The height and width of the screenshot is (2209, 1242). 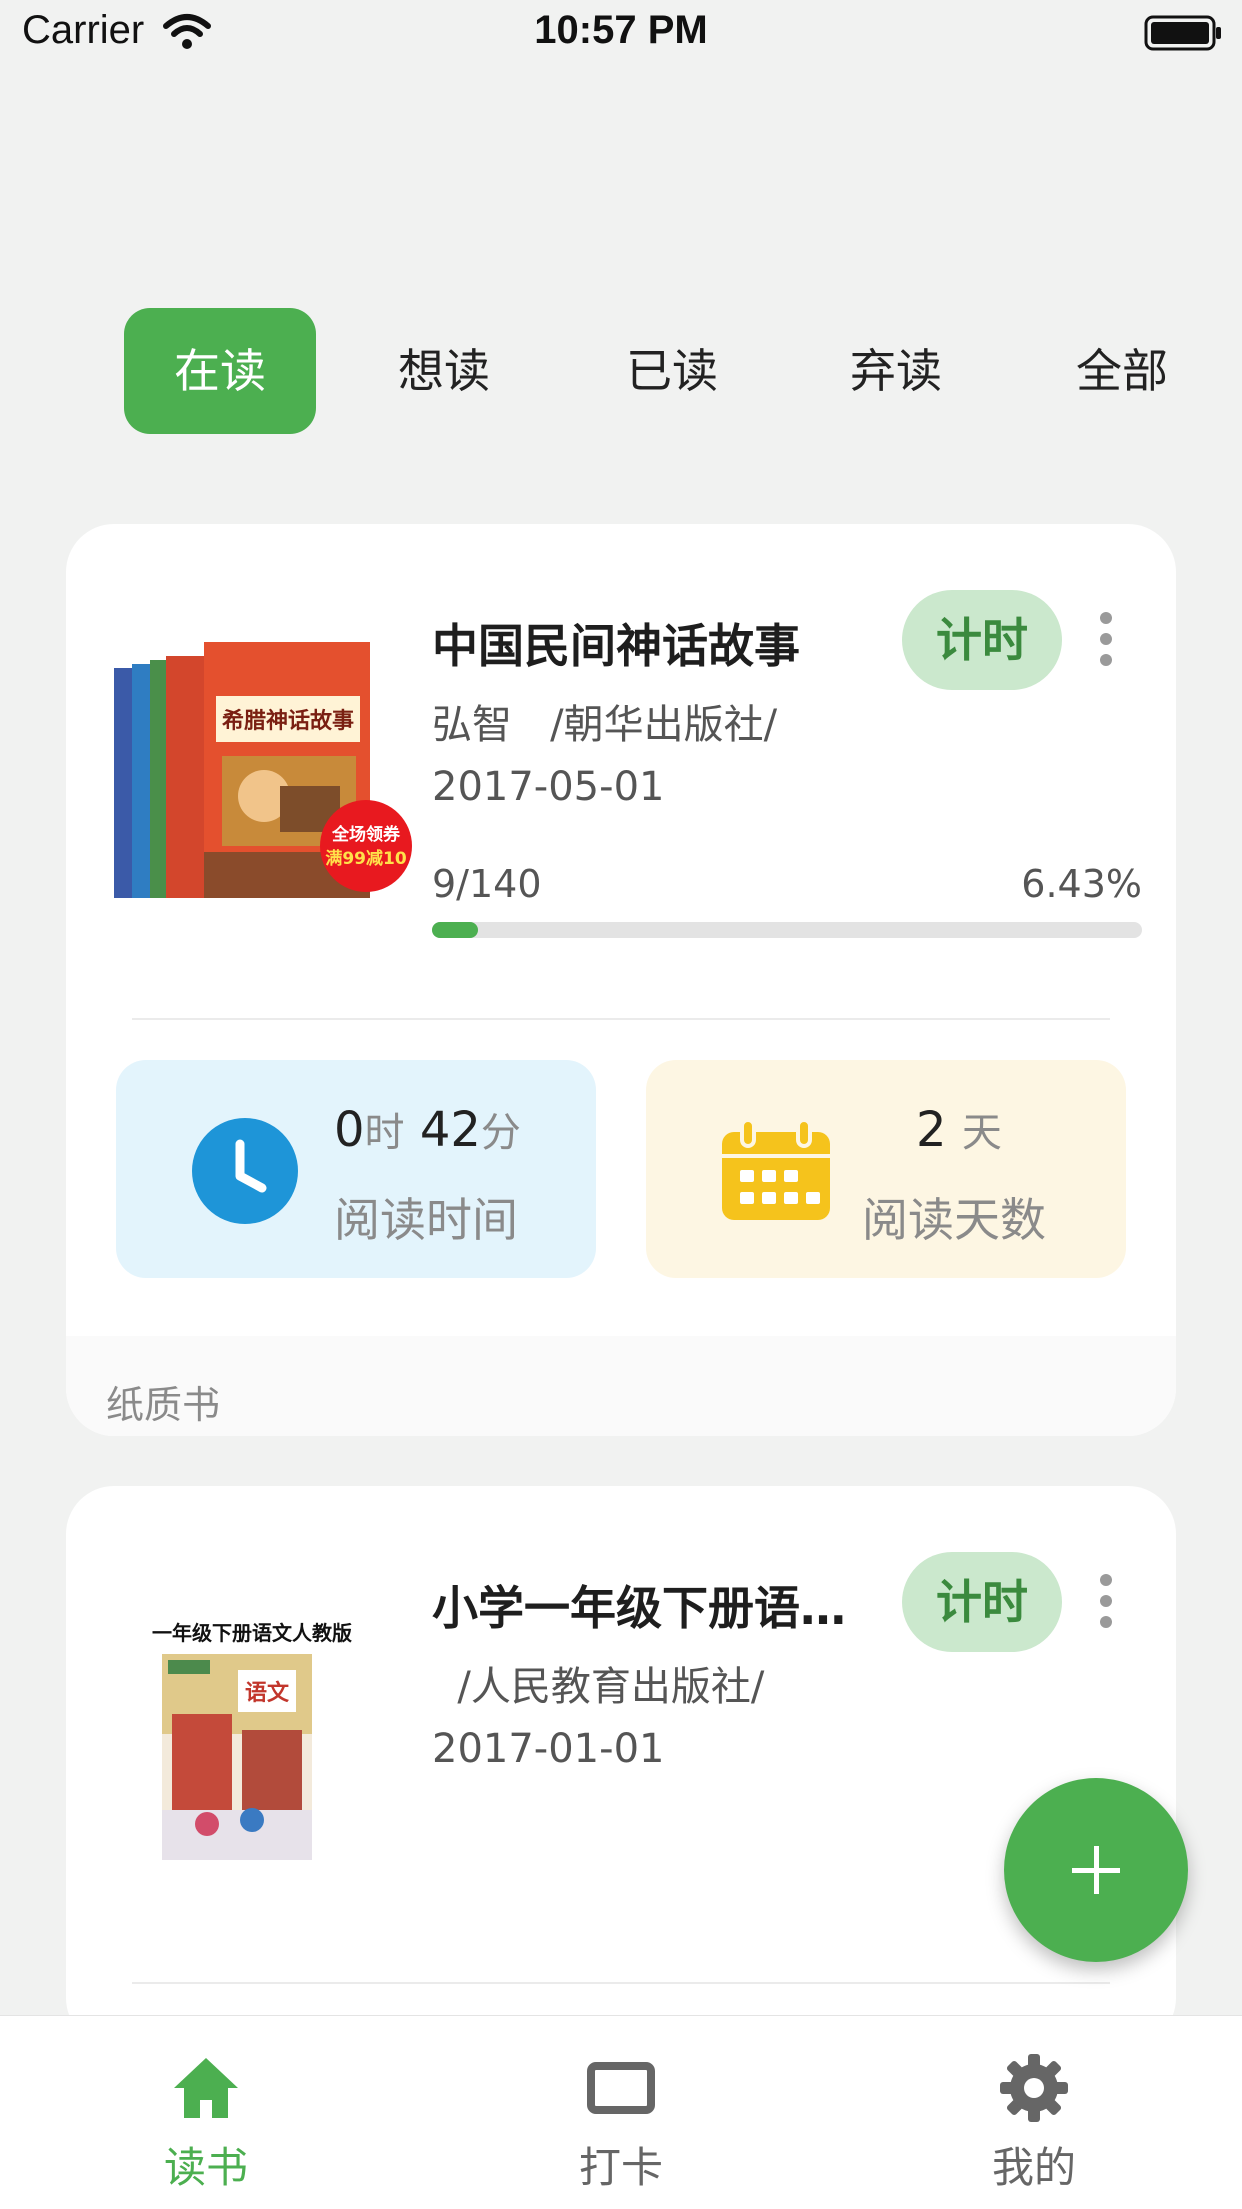 What do you see at coordinates (252, 1740) in the screenshot?
I see `book-cover-image: 一年级下册语文人教版 语文` at bounding box center [252, 1740].